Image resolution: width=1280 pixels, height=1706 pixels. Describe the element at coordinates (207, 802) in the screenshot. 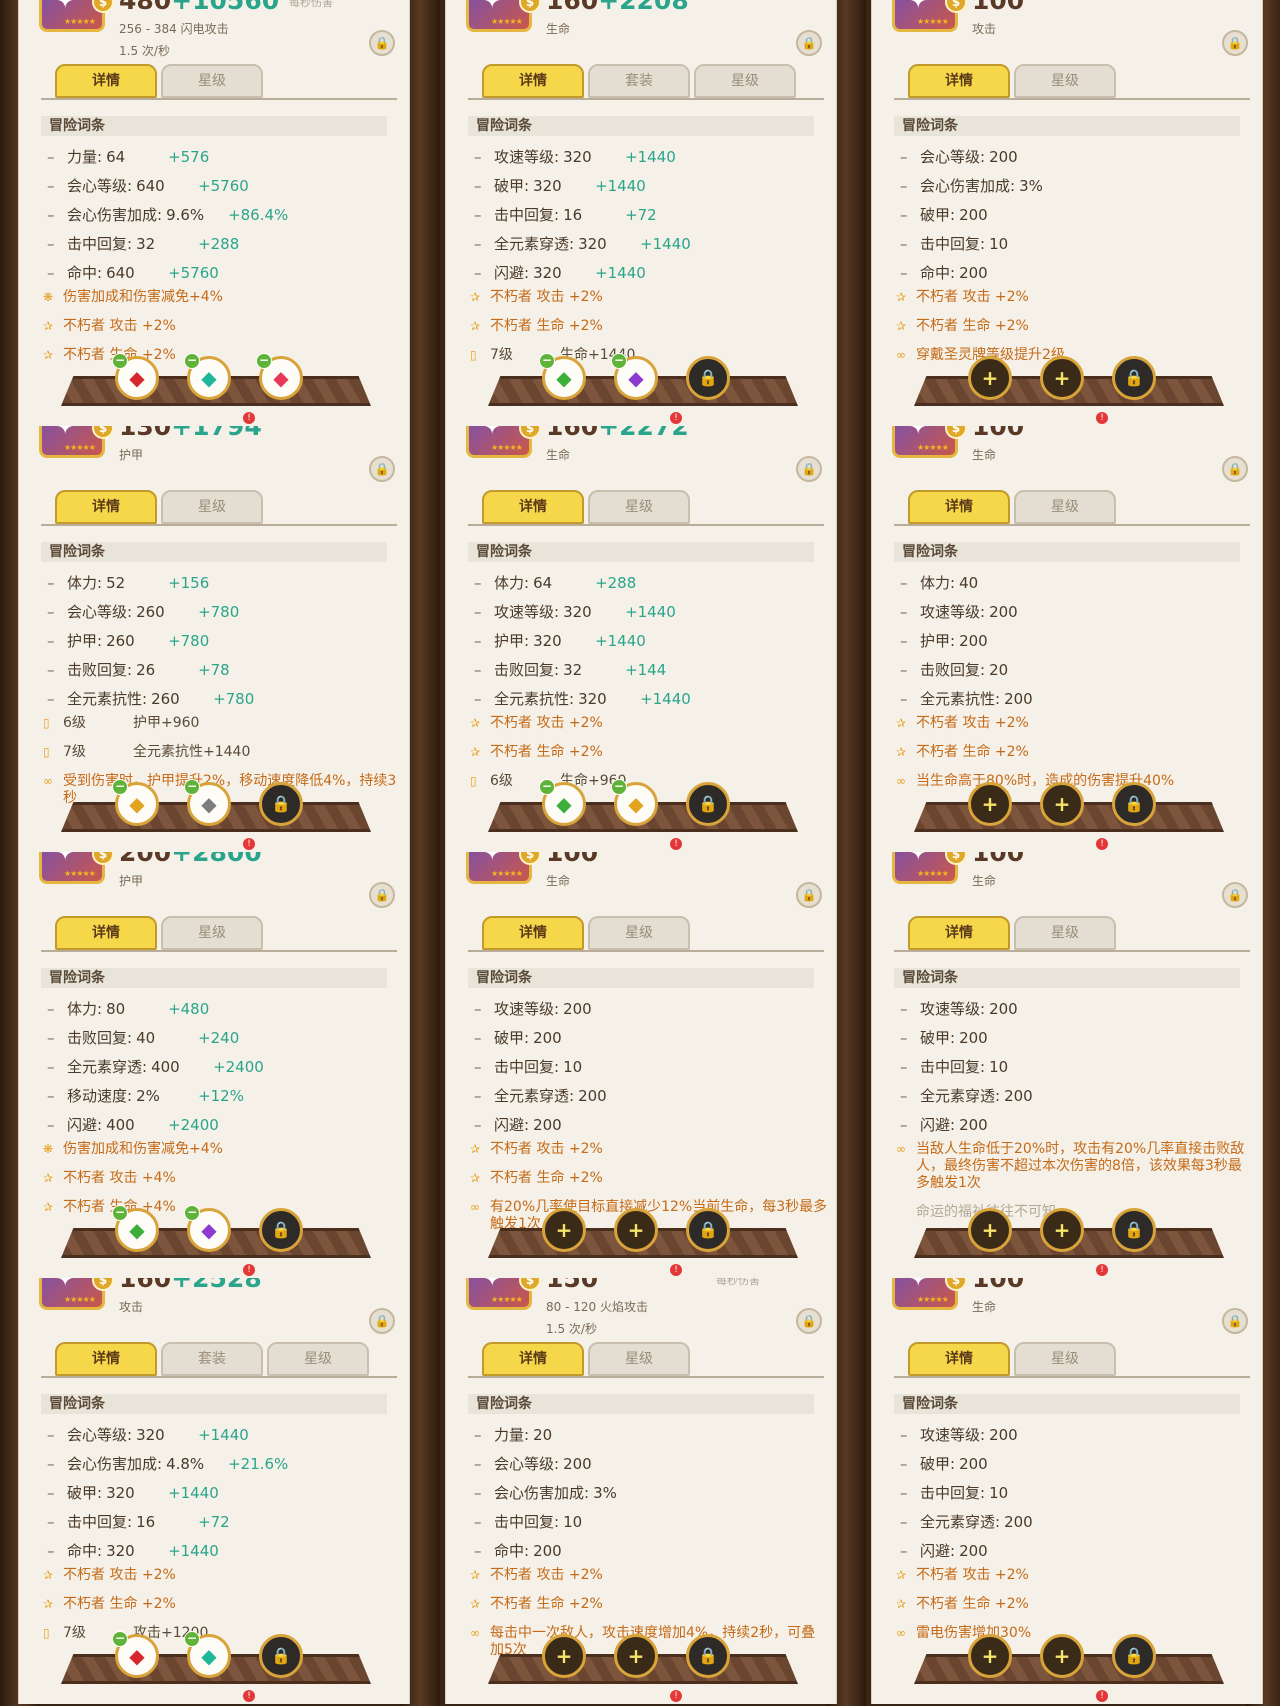

I see `gem-white-icon: ◆ −` at that location.